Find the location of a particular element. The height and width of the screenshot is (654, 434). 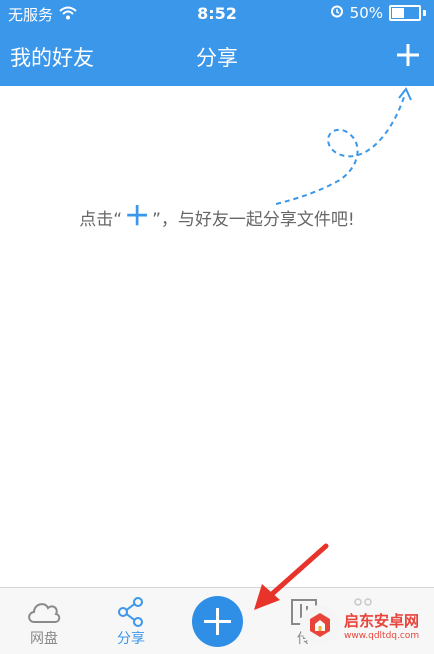

hint-suffix: ”，与好友一起分享文件吧! is located at coordinates (253, 219).